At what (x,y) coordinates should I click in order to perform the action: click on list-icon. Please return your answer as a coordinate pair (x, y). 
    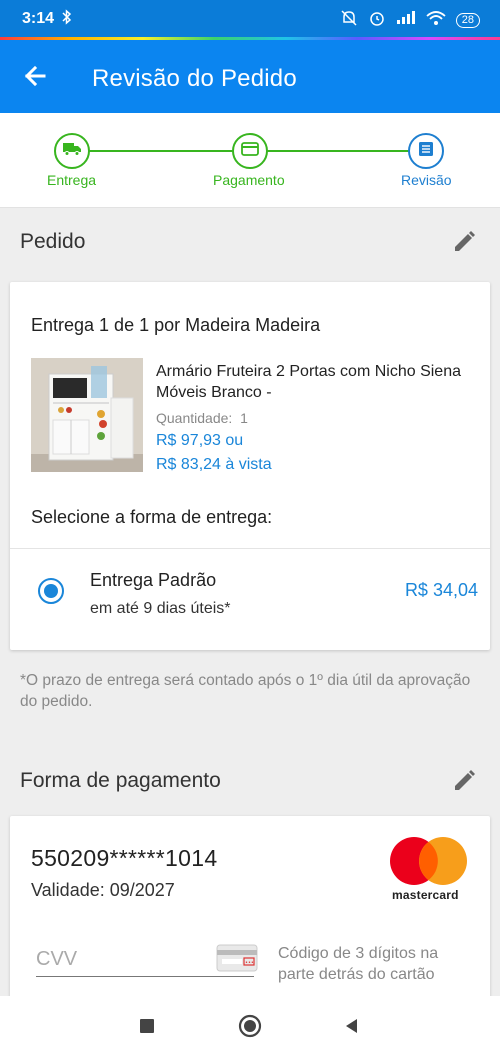
    Looking at the image, I should click on (426, 151).